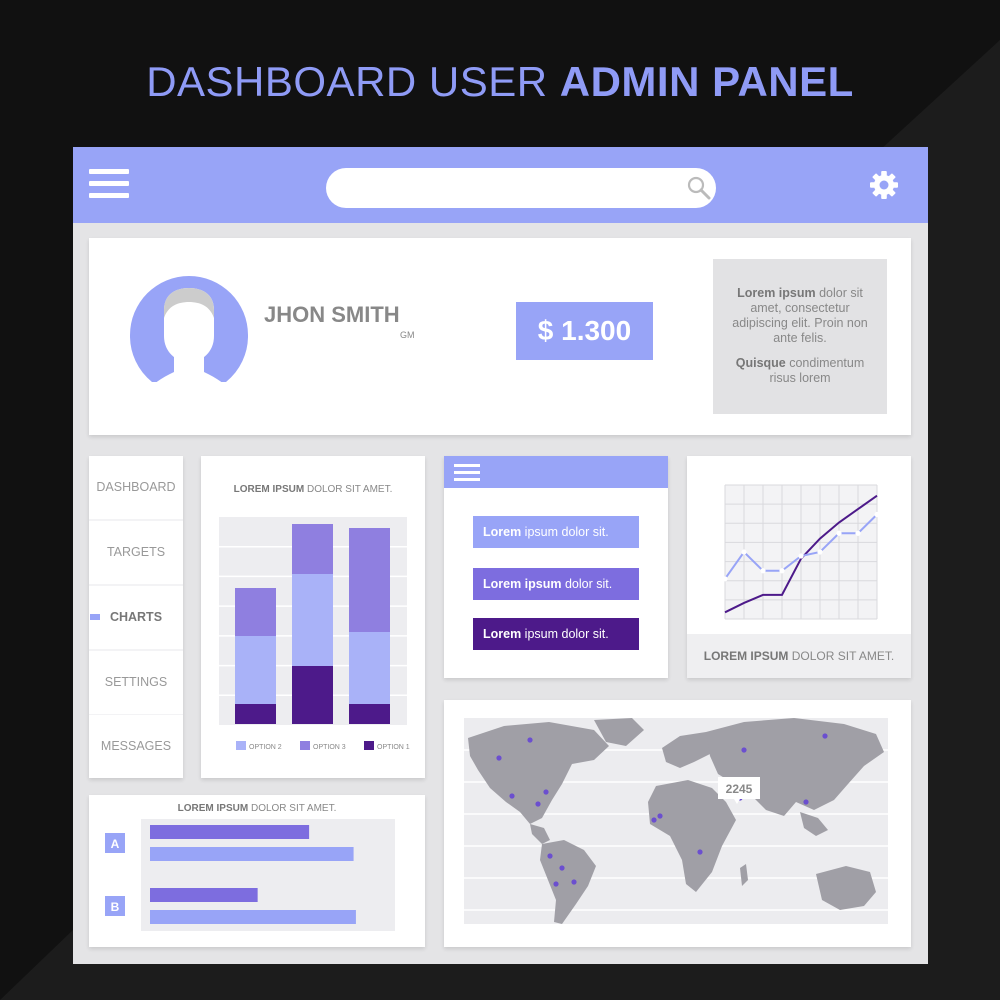  I want to click on legend-label: OPTION 2, so click(265, 747).